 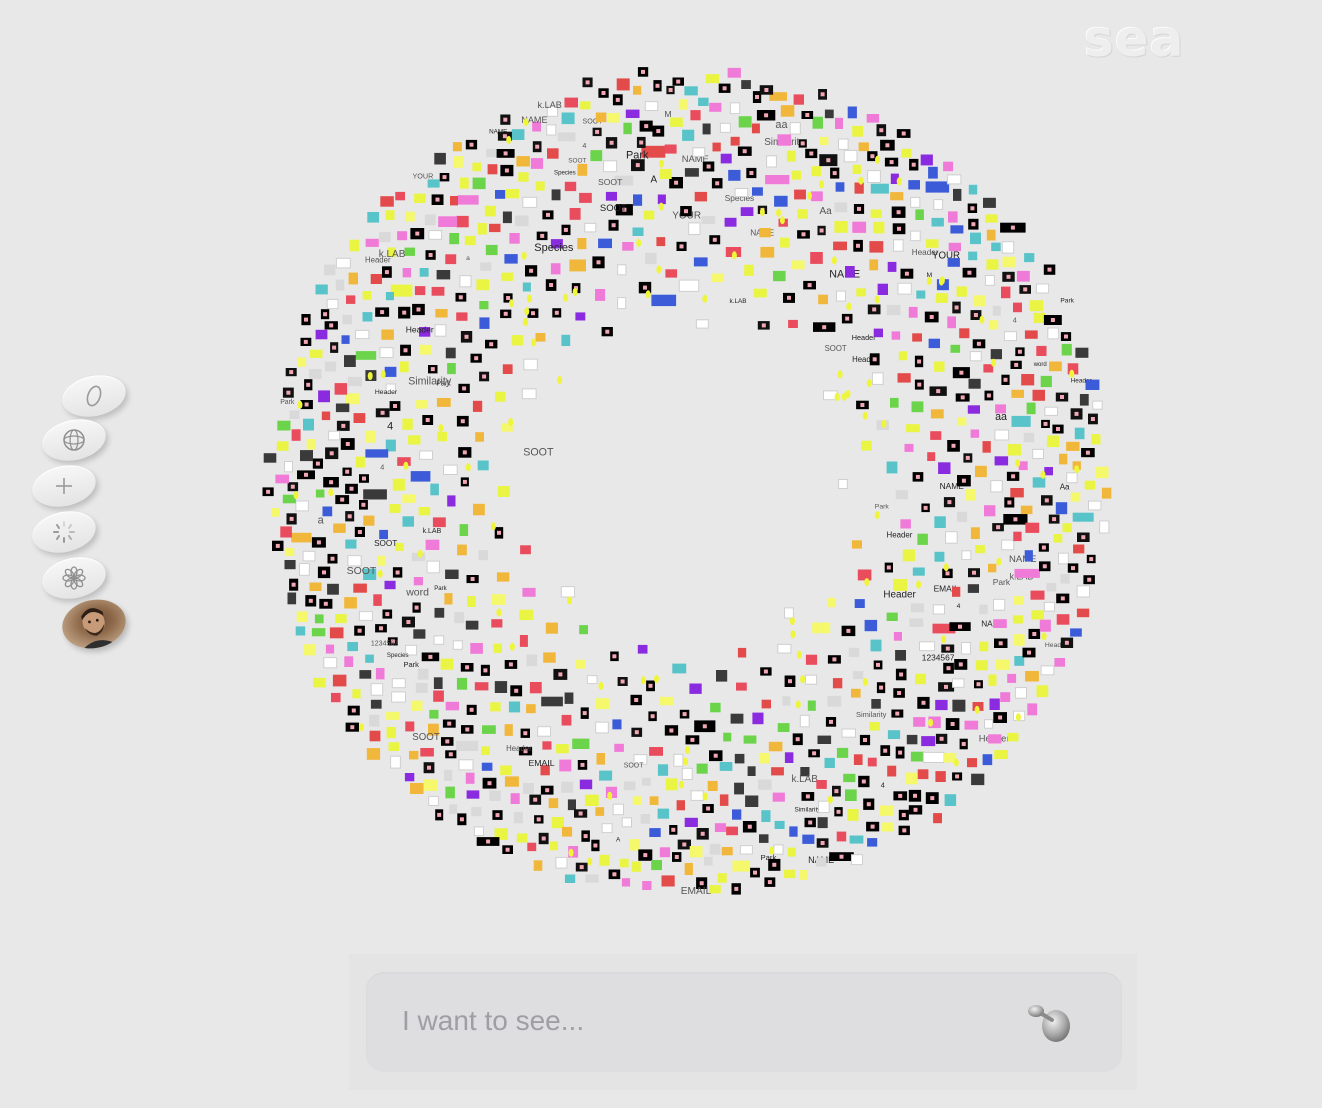 I want to click on cloud-label: word, so click(x=1040, y=365).